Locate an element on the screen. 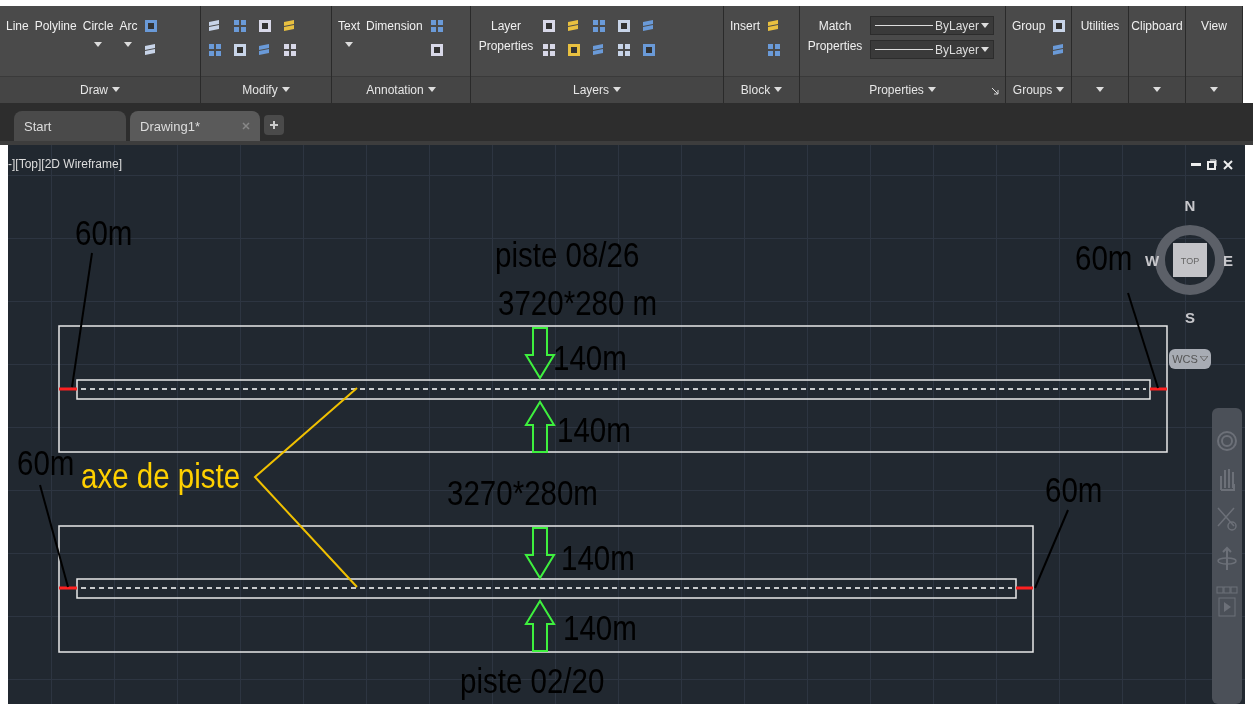 This screenshot has width=1253, height=704. panel-title: Utilities is located at coordinates (1100, 26).